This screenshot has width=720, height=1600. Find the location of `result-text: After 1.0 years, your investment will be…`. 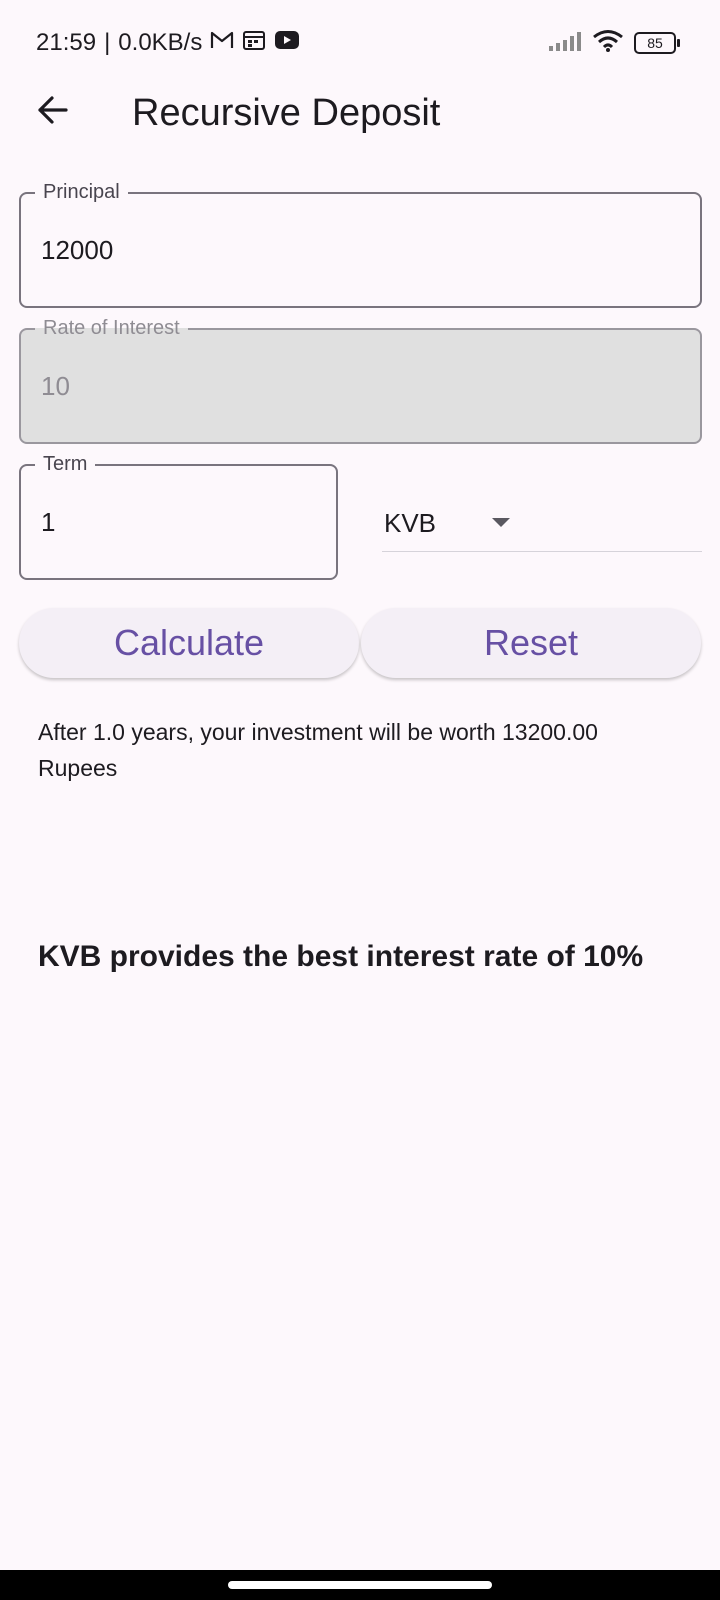

result-text: After 1.0 years, your investment will be… is located at coordinates (318, 750).